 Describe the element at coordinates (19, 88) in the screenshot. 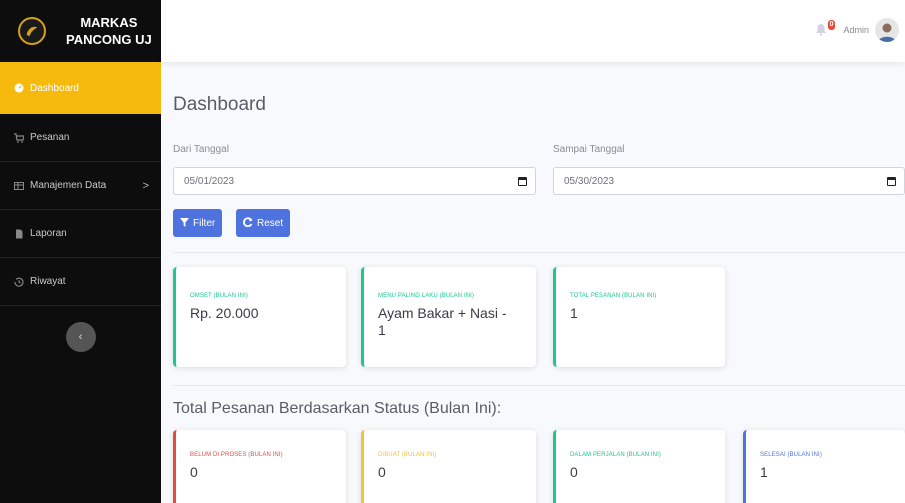

I see `tachometer-icon` at that location.